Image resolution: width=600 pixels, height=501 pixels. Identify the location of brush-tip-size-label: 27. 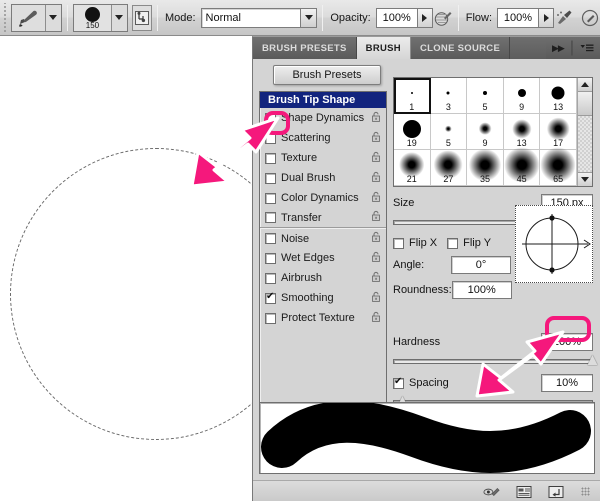
(448, 179).